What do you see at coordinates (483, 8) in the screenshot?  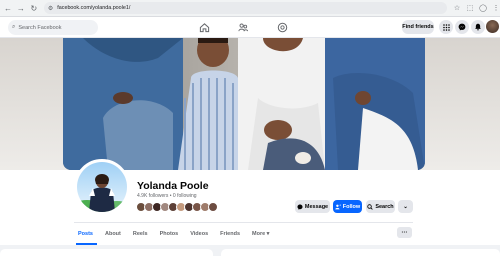 I see `profile-icon: ◯` at bounding box center [483, 8].